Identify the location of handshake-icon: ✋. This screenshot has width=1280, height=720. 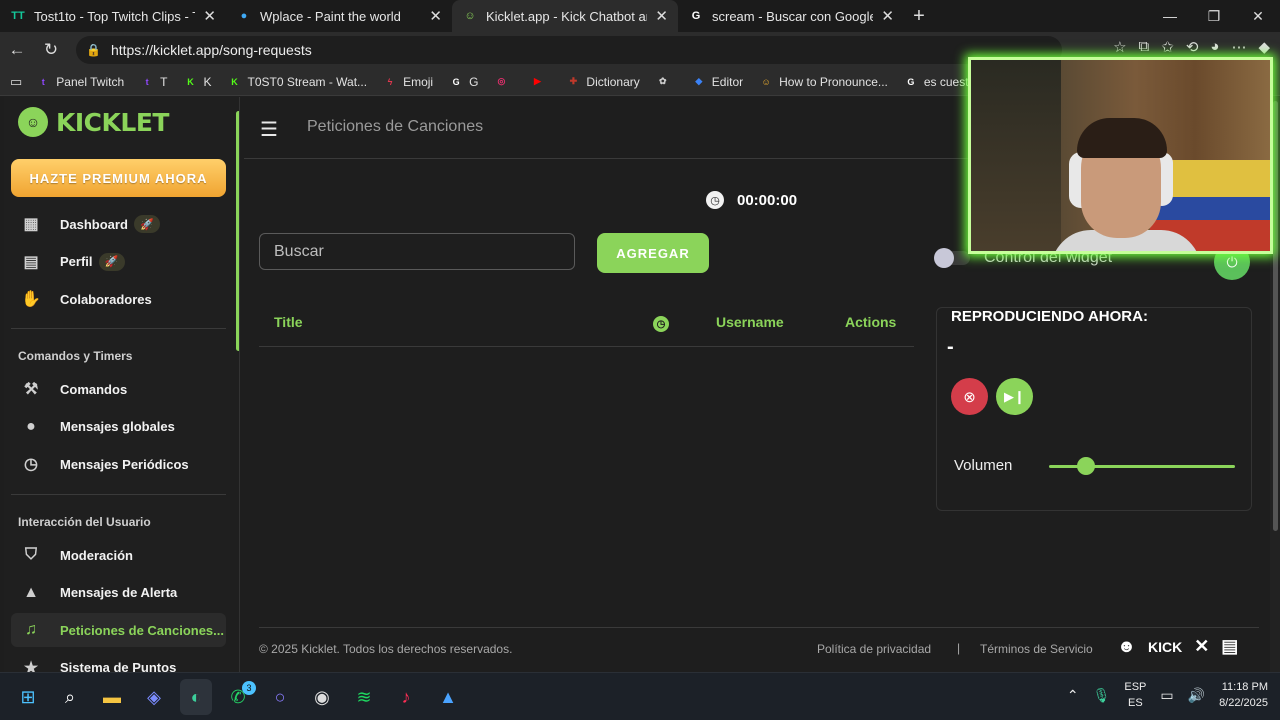
(31, 299).